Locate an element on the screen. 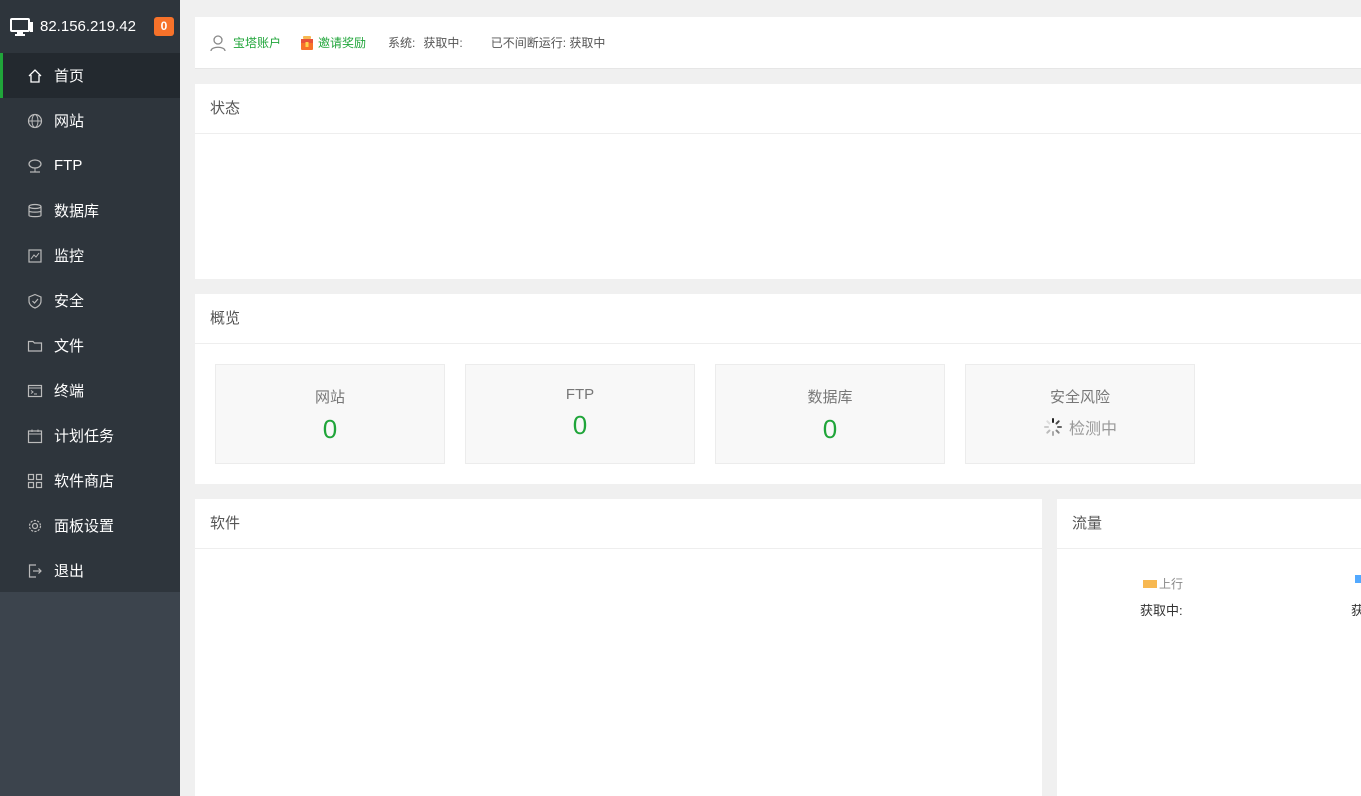 The width and height of the screenshot is (1361, 796). top-info-bar: 宝塔账户 邀请奖励 系统: 获取中: 已不间断运行: 获取中 is located at coordinates (778, 43).